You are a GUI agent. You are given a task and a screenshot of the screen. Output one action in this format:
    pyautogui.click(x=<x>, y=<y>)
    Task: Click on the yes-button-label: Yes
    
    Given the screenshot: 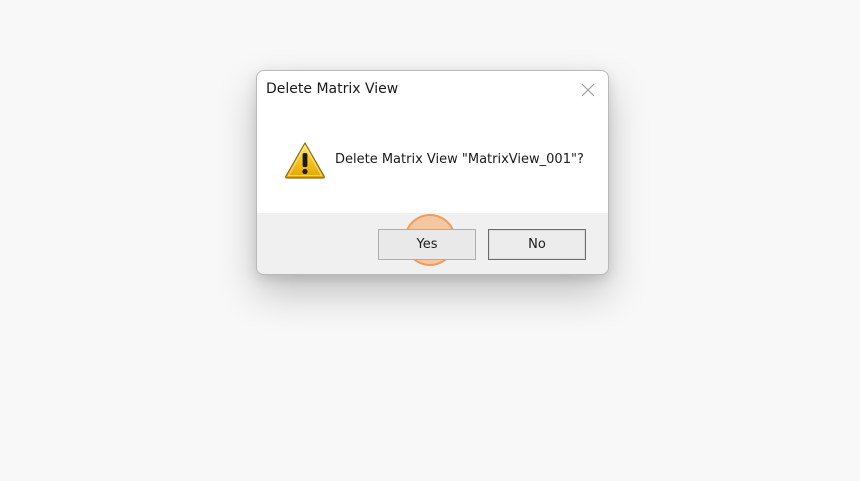 What is the action you would take?
    pyautogui.click(x=427, y=244)
    